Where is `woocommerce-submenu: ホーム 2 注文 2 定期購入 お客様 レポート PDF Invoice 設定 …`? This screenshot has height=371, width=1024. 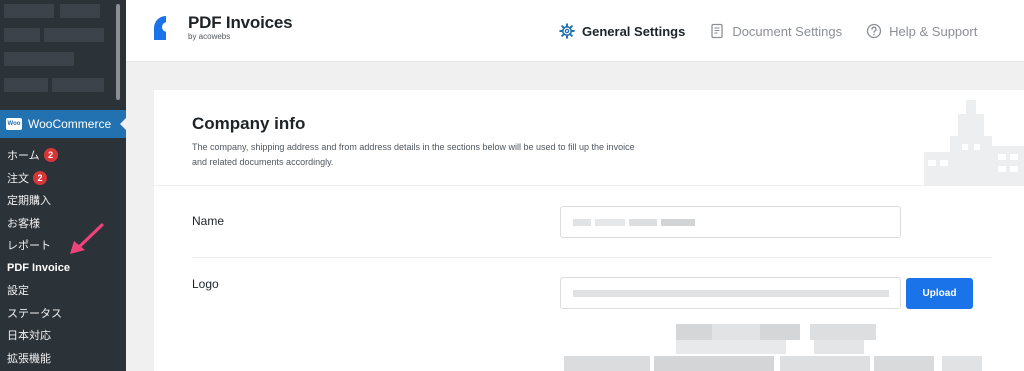
woocommerce-submenu: ホーム 2 注文 2 定期購入 お客様 レポート PDF Invoice 設定 … is located at coordinates (63, 254).